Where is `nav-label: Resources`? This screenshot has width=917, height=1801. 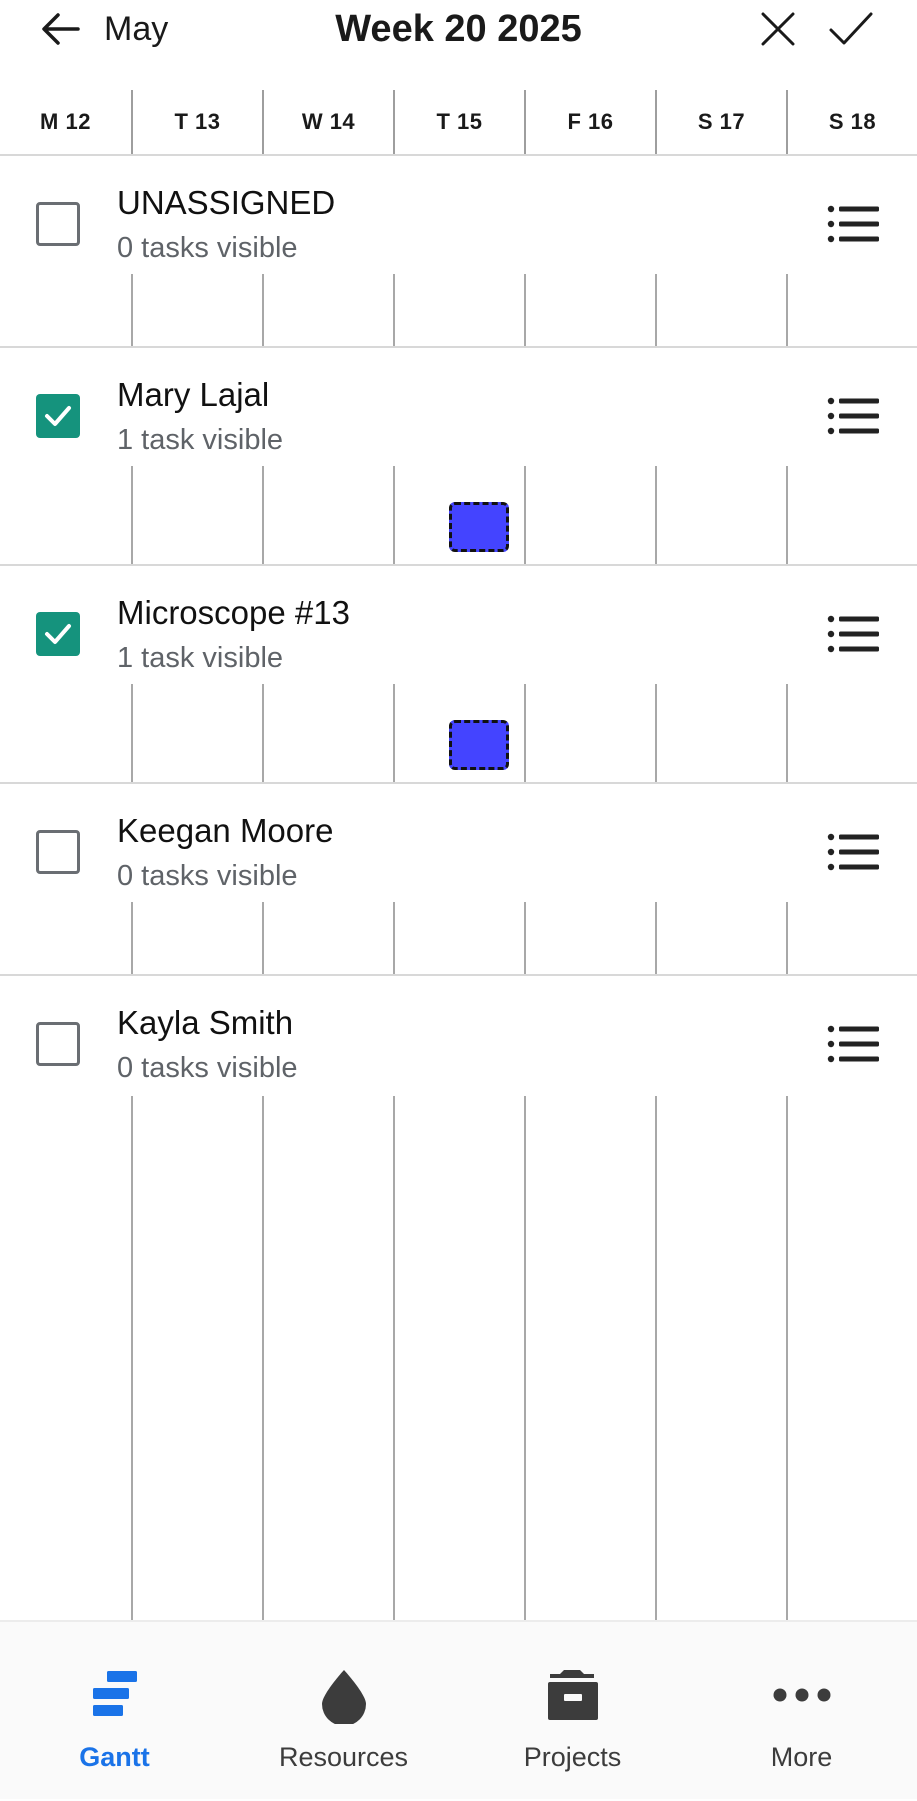 nav-label: Resources is located at coordinates (343, 1757).